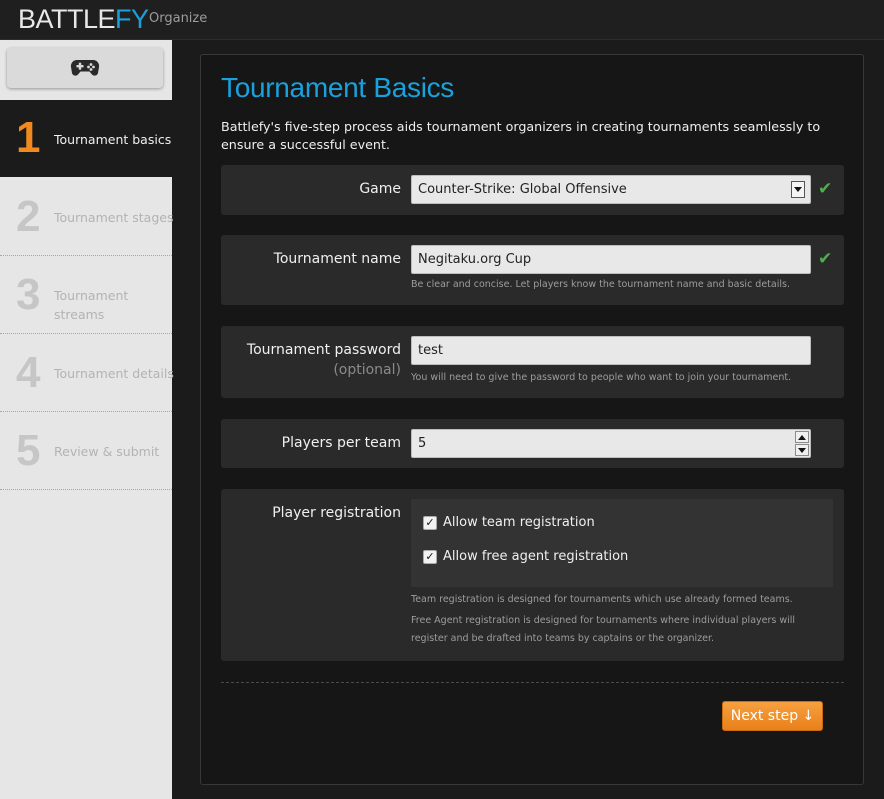 The image size is (884, 799). What do you see at coordinates (798, 189) in the screenshot?
I see `chevron-down-icon` at bounding box center [798, 189].